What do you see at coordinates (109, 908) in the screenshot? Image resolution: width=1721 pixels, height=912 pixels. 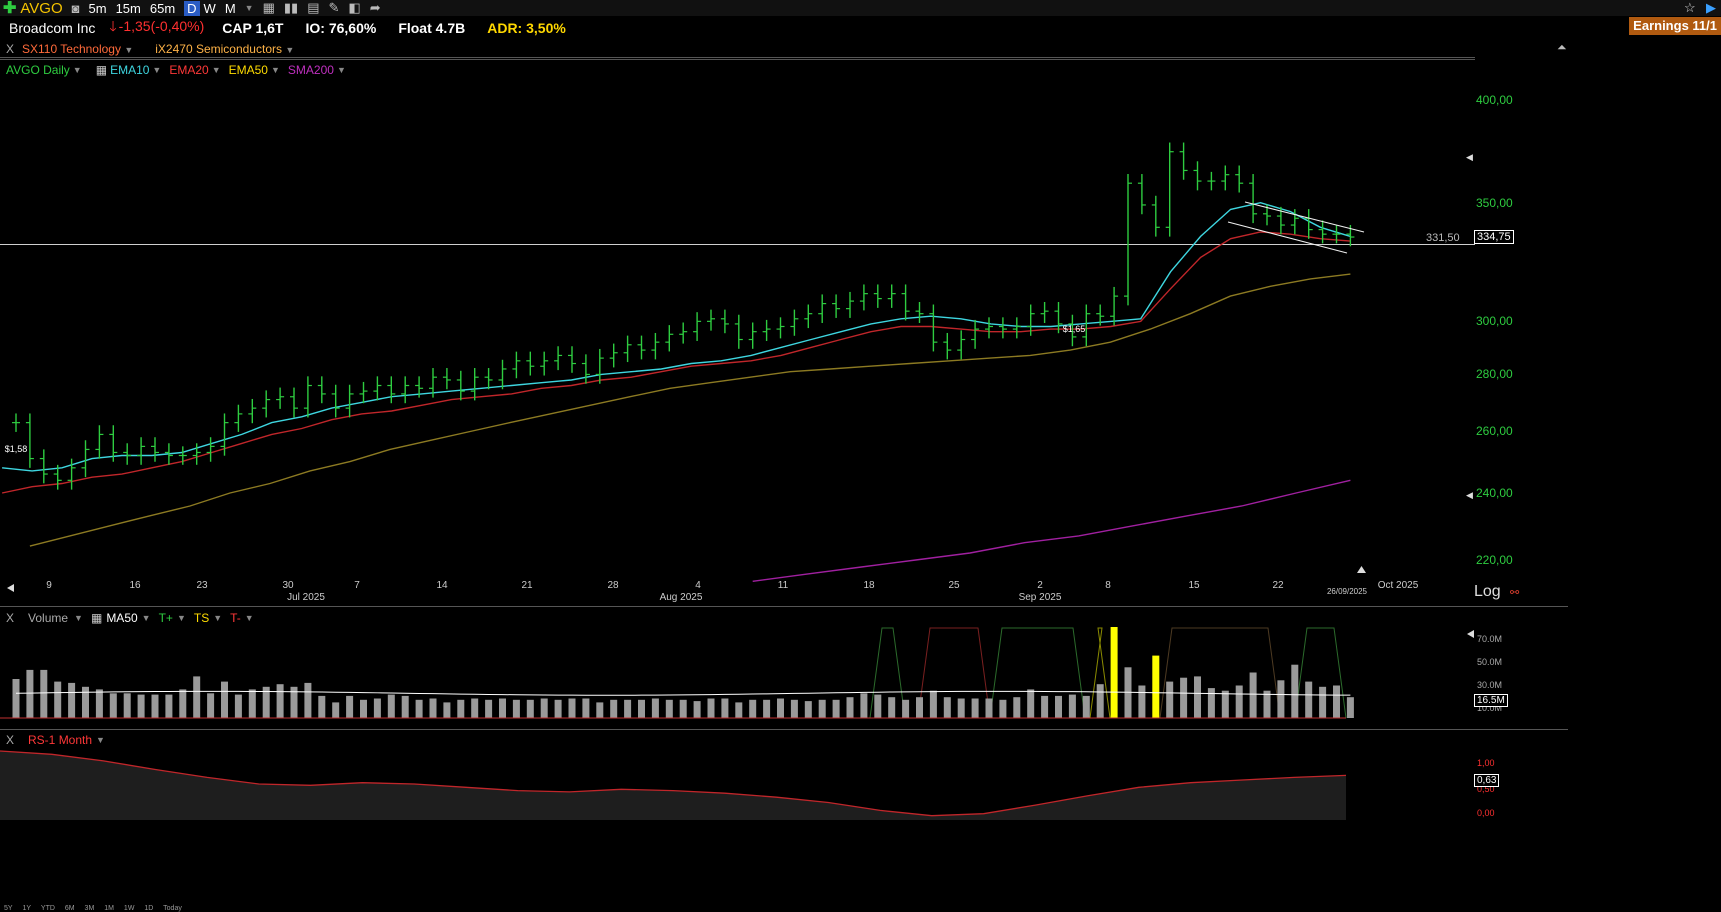 I see `range-1m: 1M` at bounding box center [109, 908].